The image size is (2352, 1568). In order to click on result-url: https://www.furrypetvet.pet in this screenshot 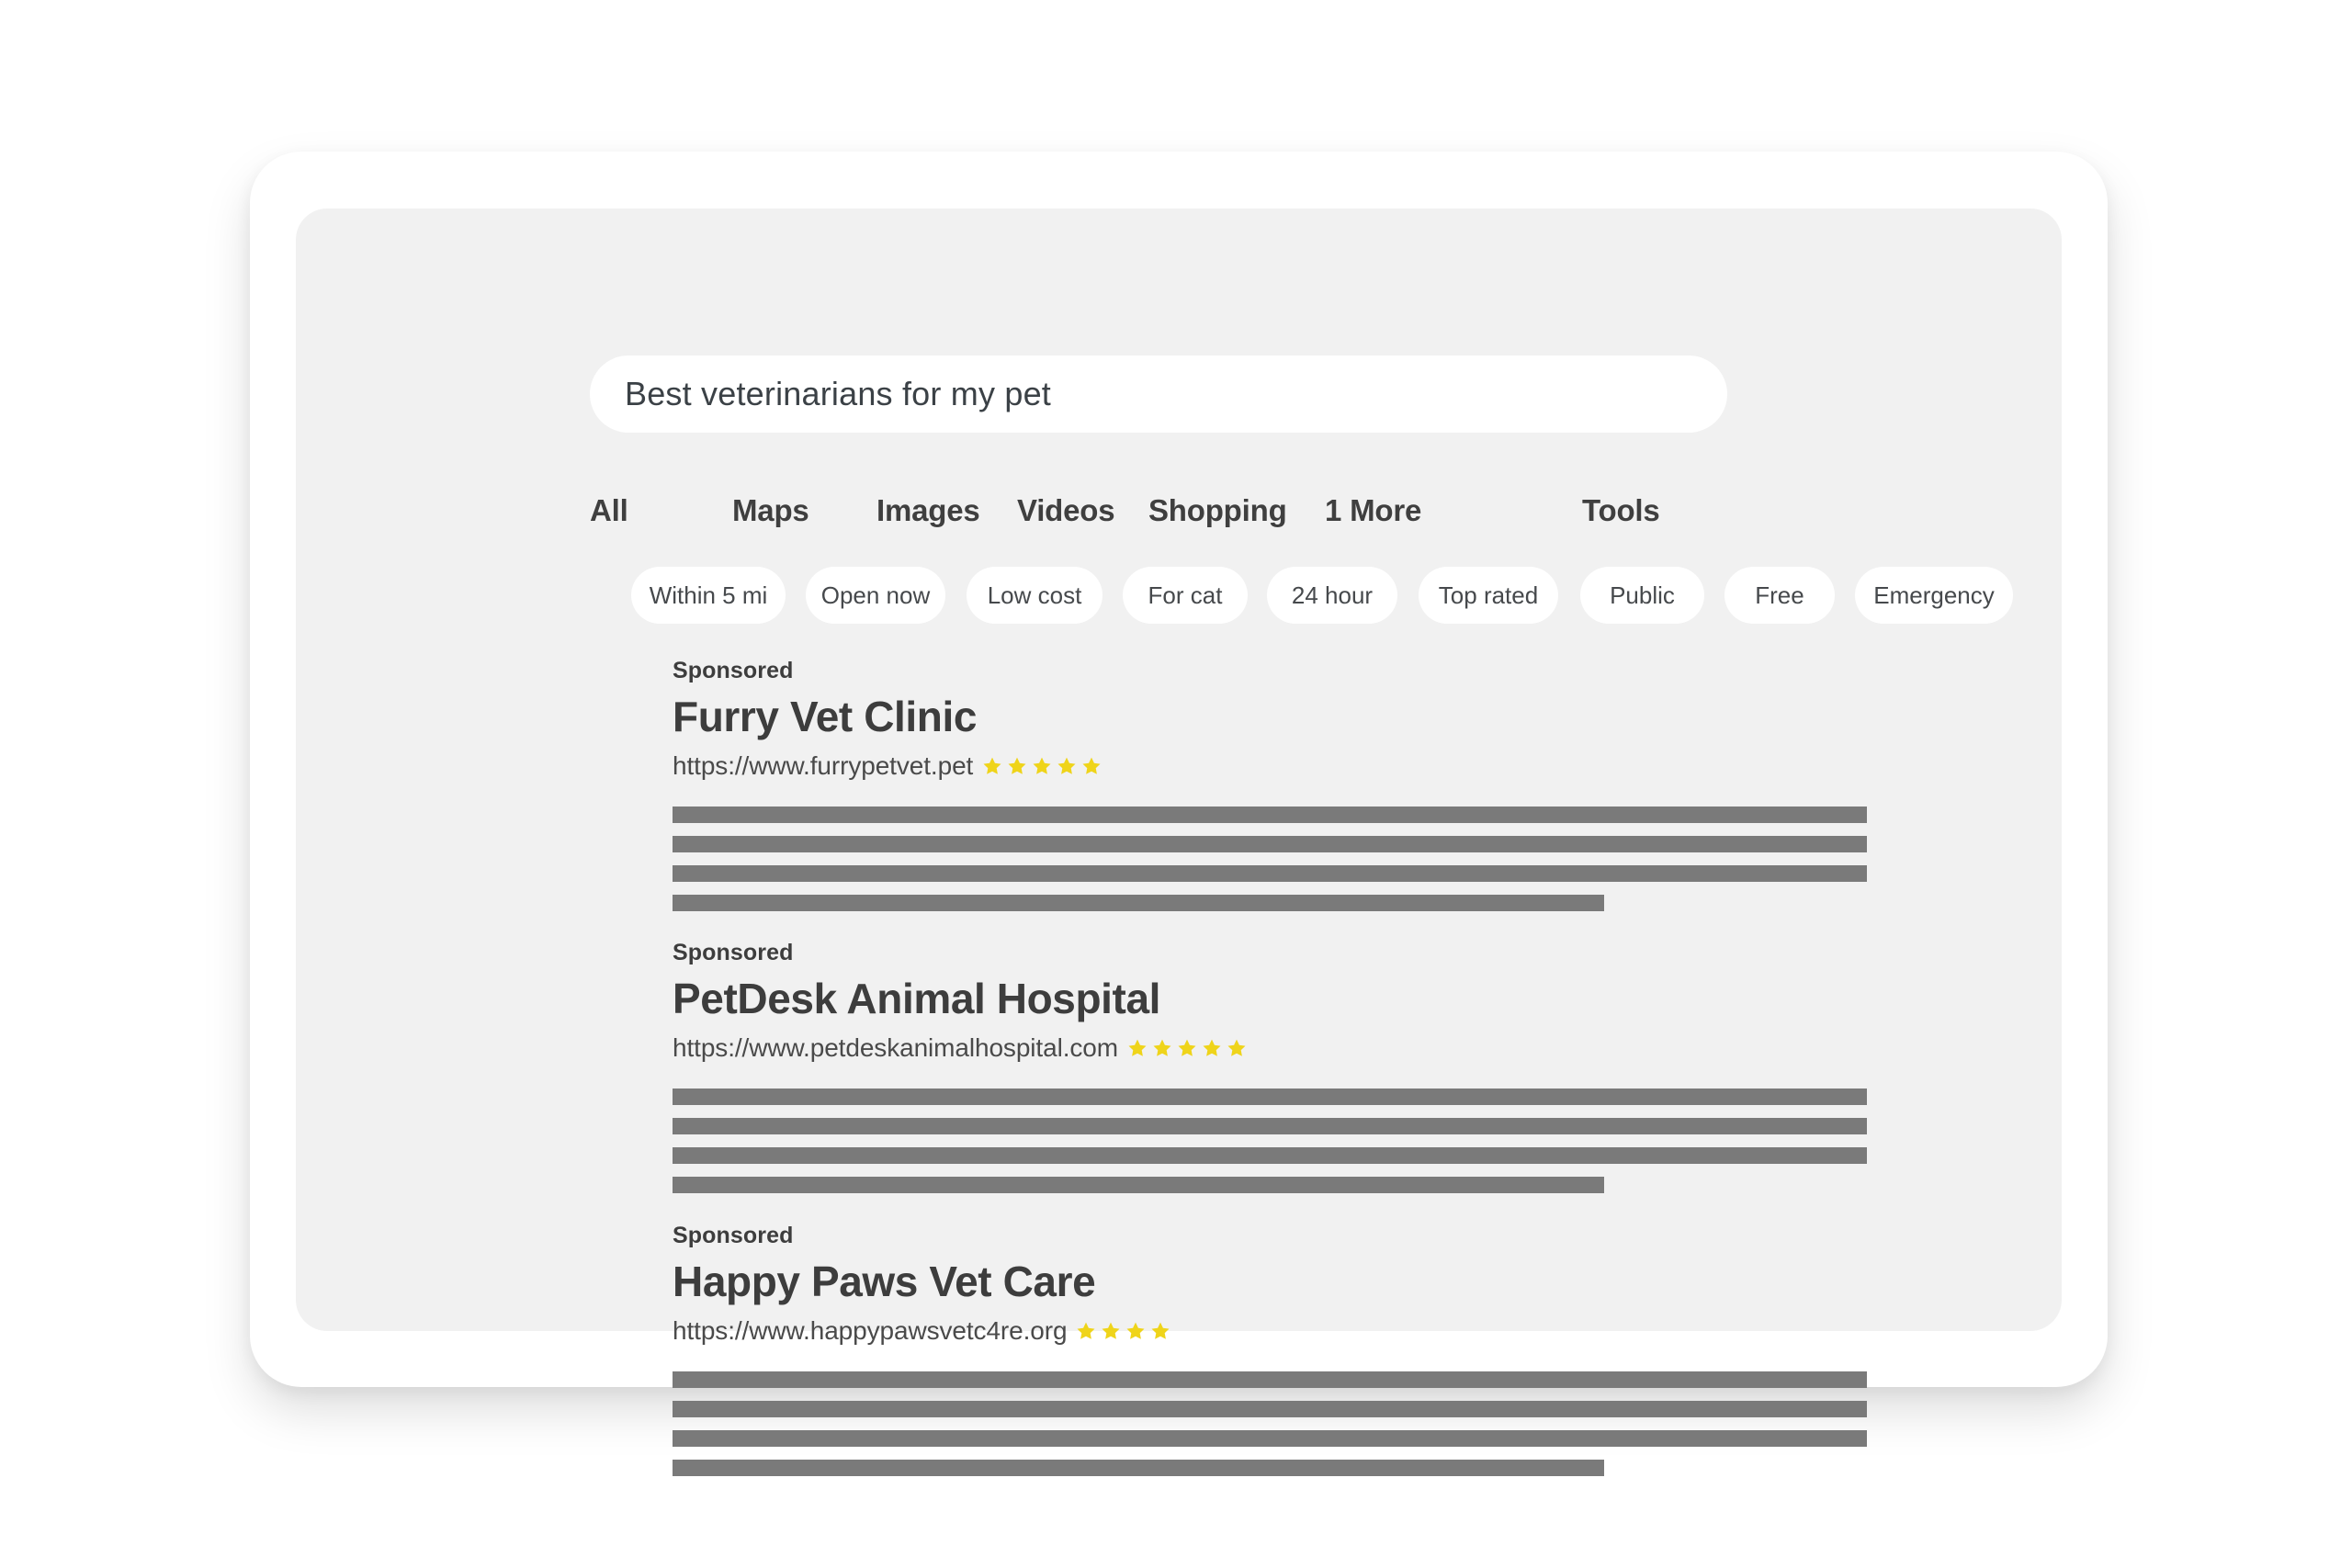, I will do `click(823, 766)`.